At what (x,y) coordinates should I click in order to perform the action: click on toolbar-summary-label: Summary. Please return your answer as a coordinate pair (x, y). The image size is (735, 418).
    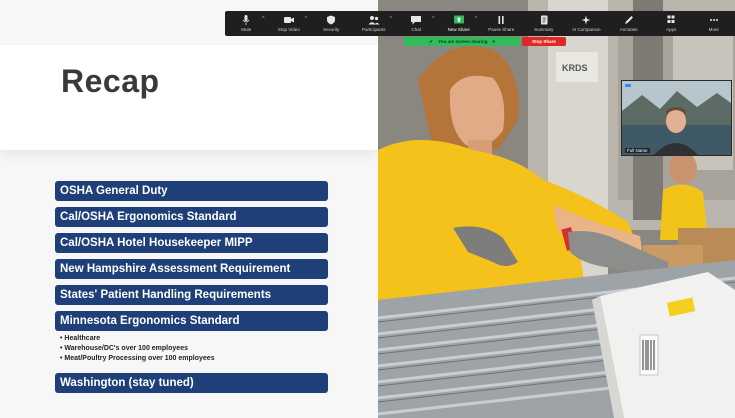
    Looking at the image, I should click on (544, 29).